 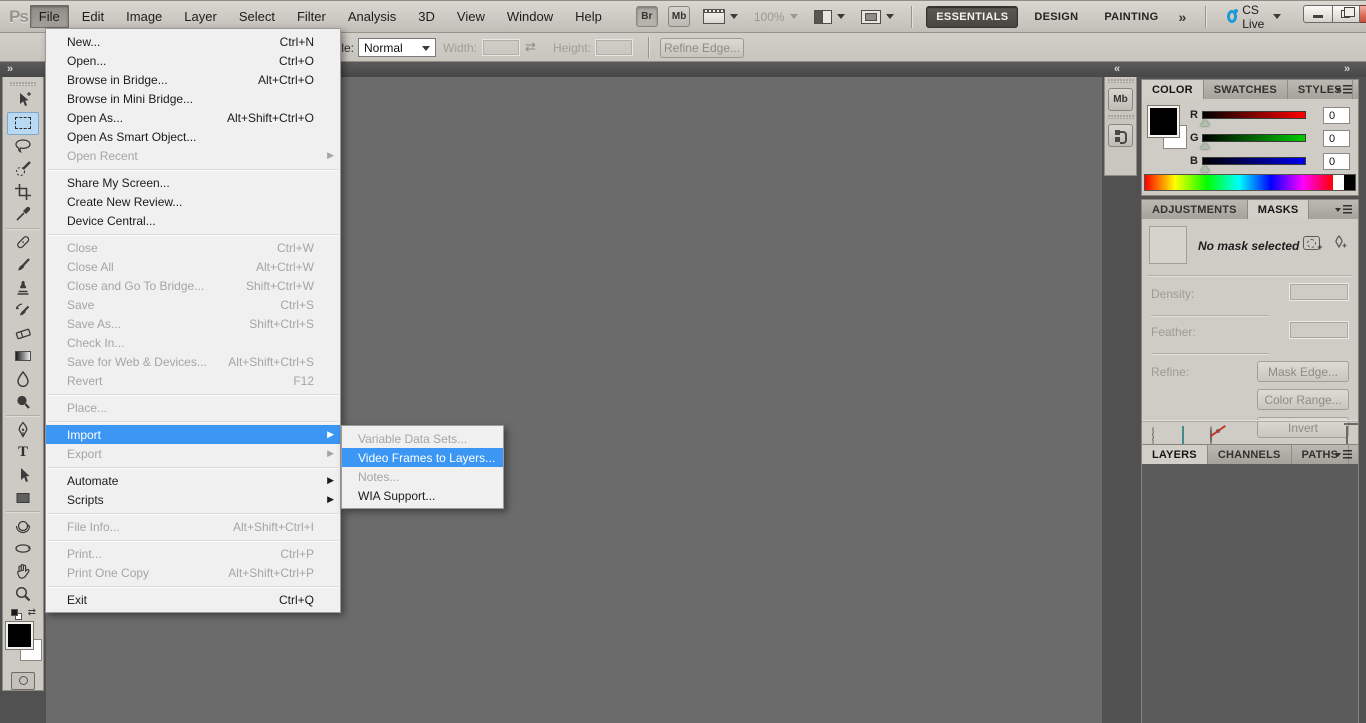 What do you see at coordinates (1183, 17) in the screenshot?
I see `workspace-overflow-chevron-icon: »` at bounding box center [1183, 17].